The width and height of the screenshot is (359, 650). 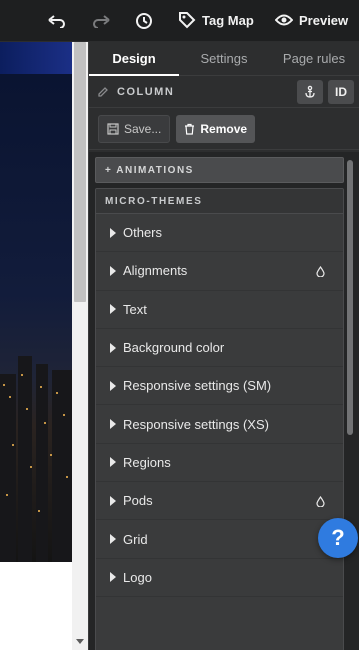 I want to click on scroll-down-arrow-icon, so click(x=80, y=641).